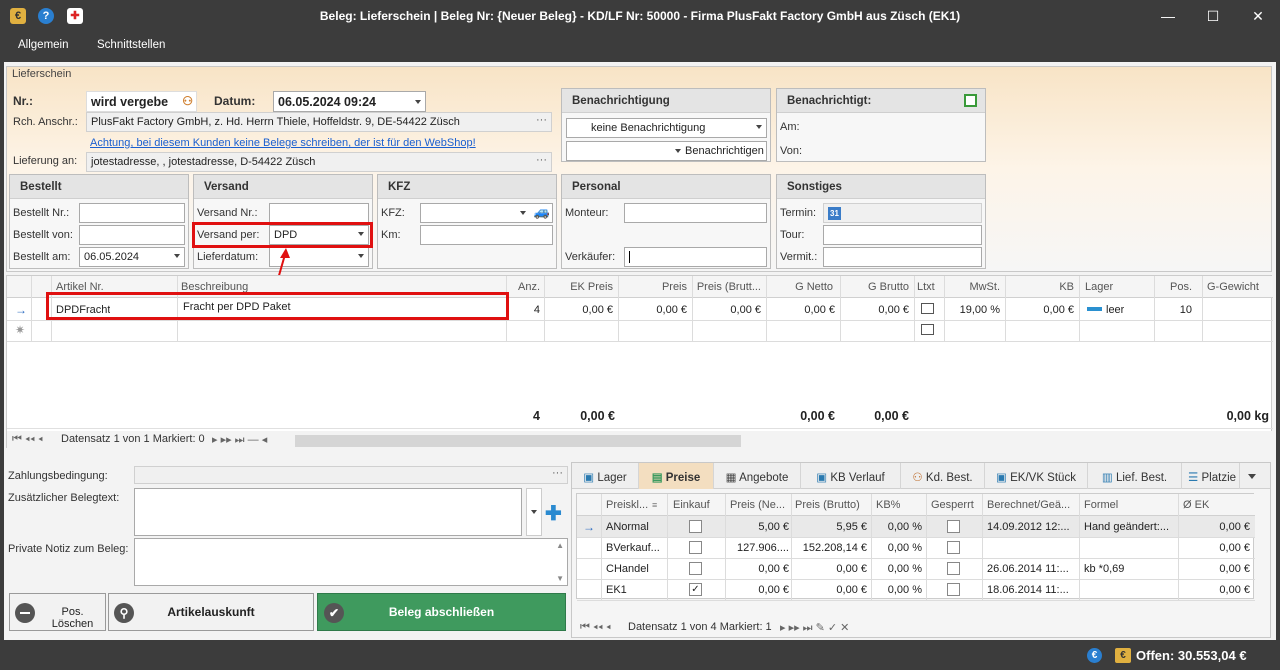  I want to click on preise-row1-brutto: 152.208,14 €, so click(830, 548).